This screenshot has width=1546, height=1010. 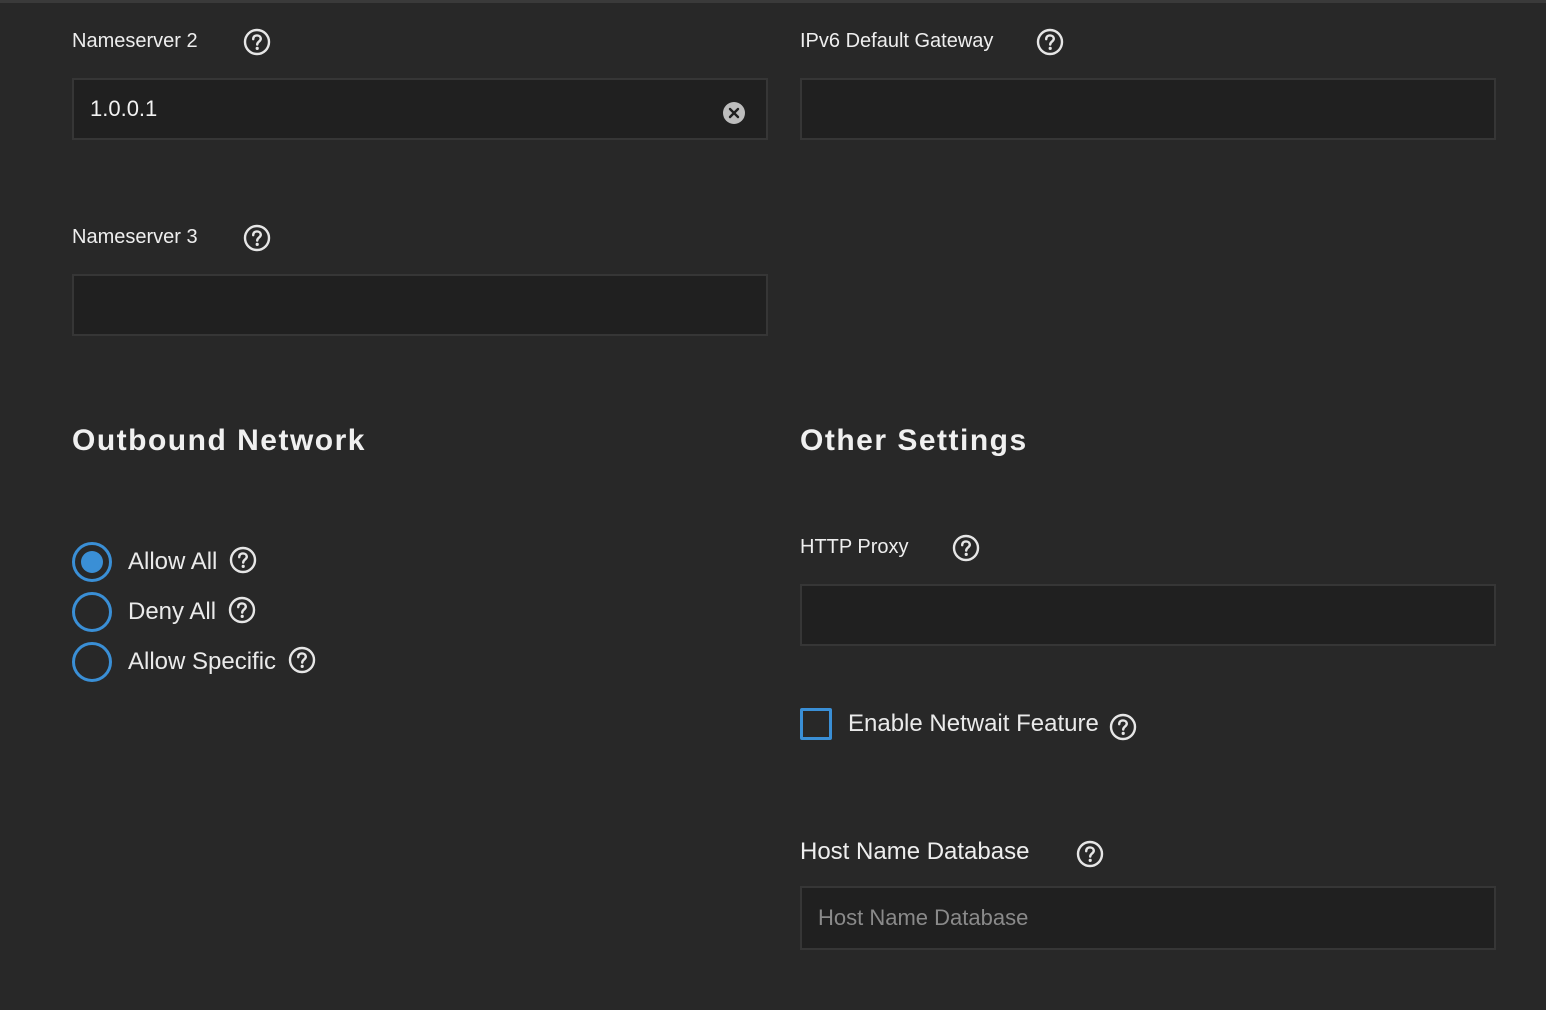 I want to click on http-proxy-label: HTTP Proxy, so click(x=854, y=547).